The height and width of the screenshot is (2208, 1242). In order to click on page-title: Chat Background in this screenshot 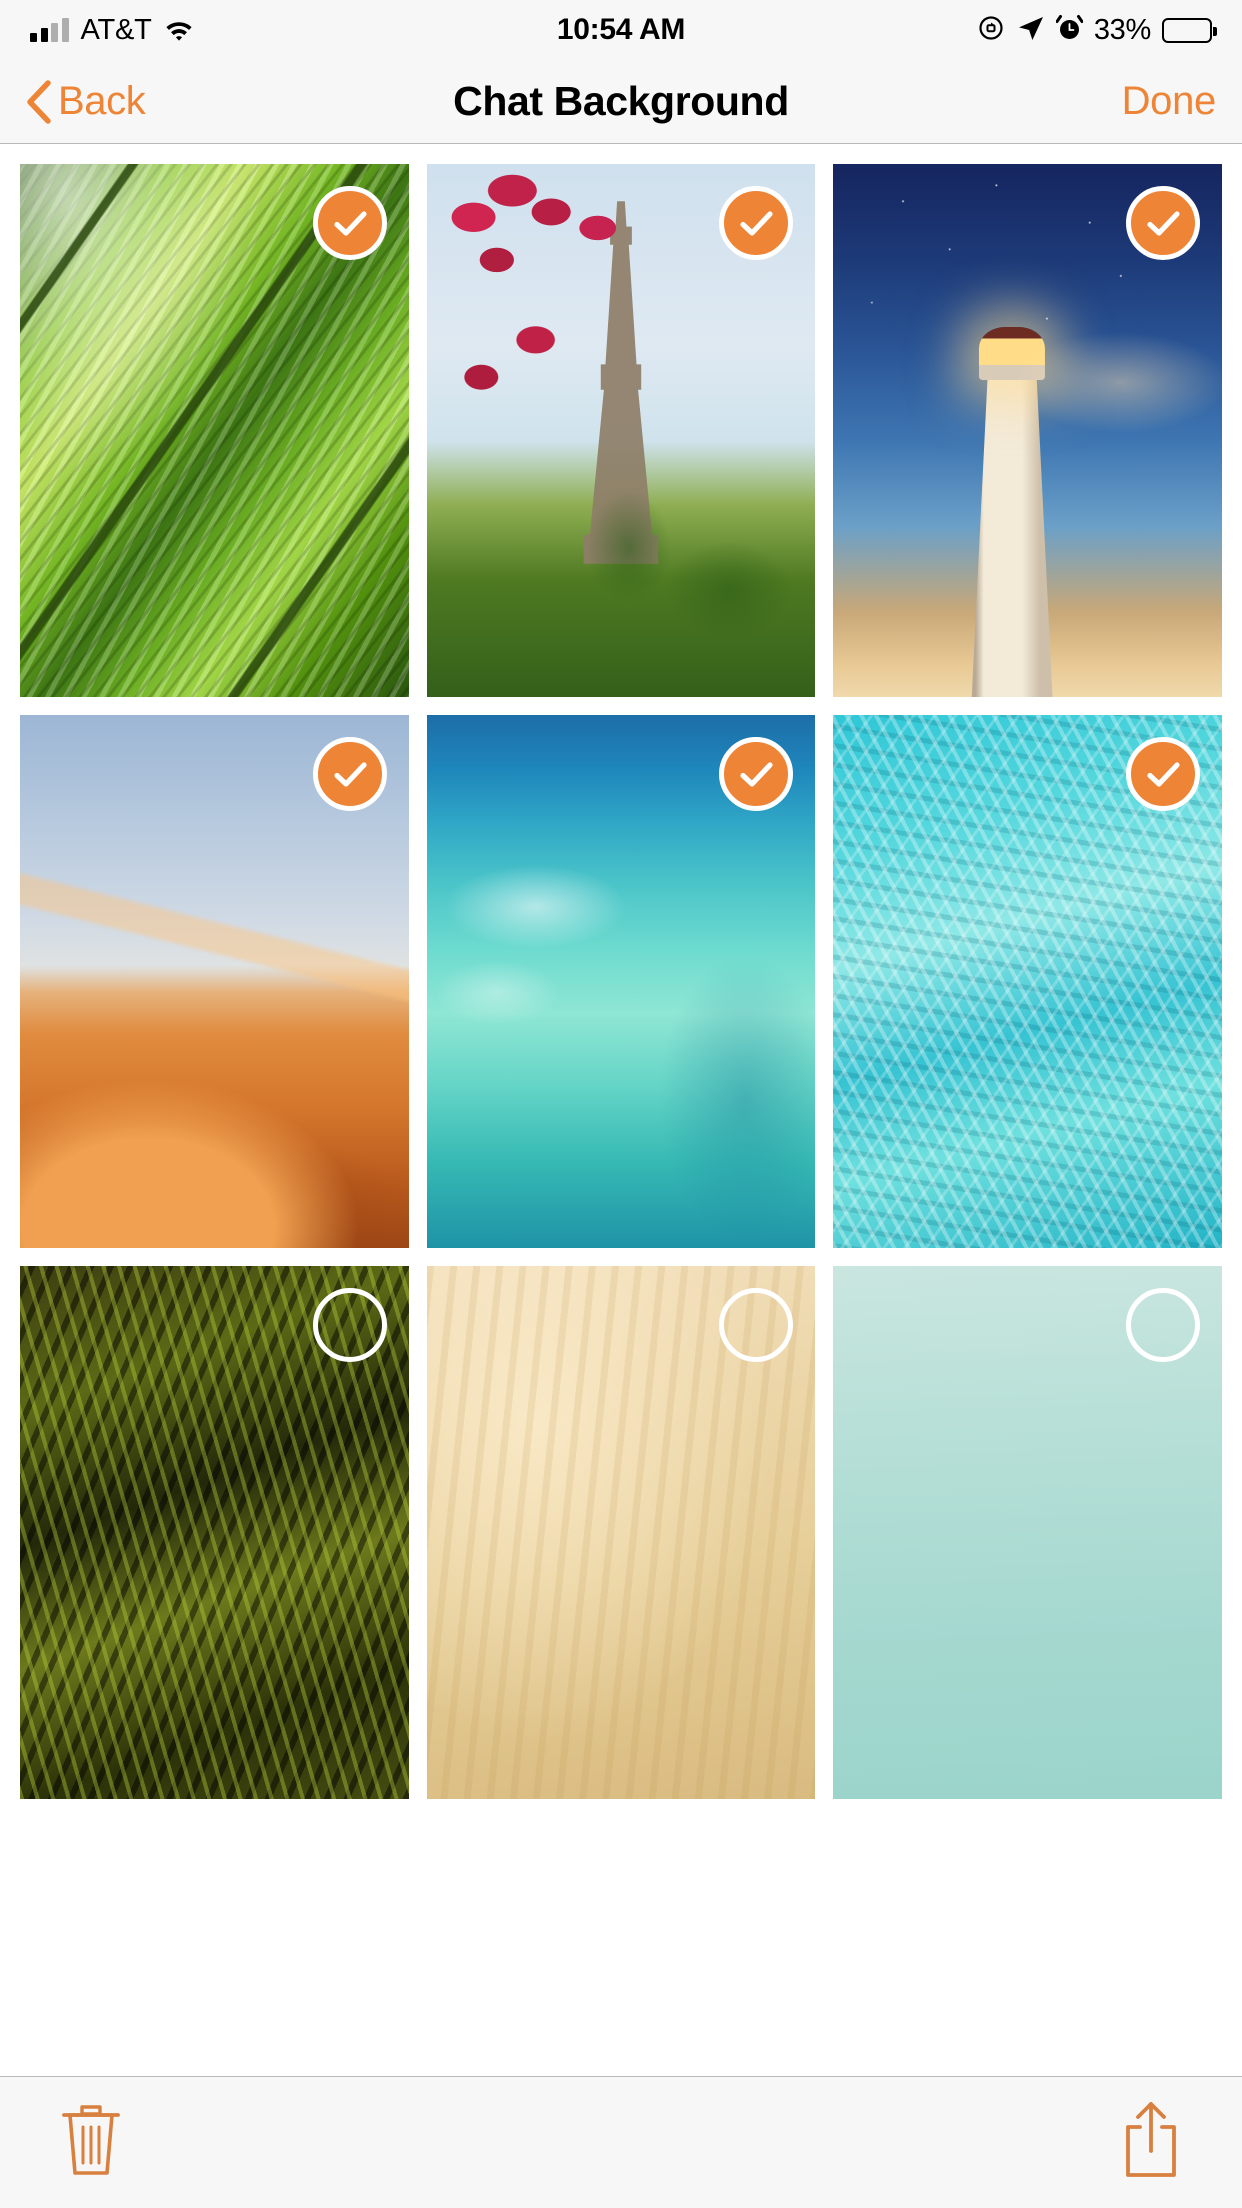, I will do `click(621, 101)`.